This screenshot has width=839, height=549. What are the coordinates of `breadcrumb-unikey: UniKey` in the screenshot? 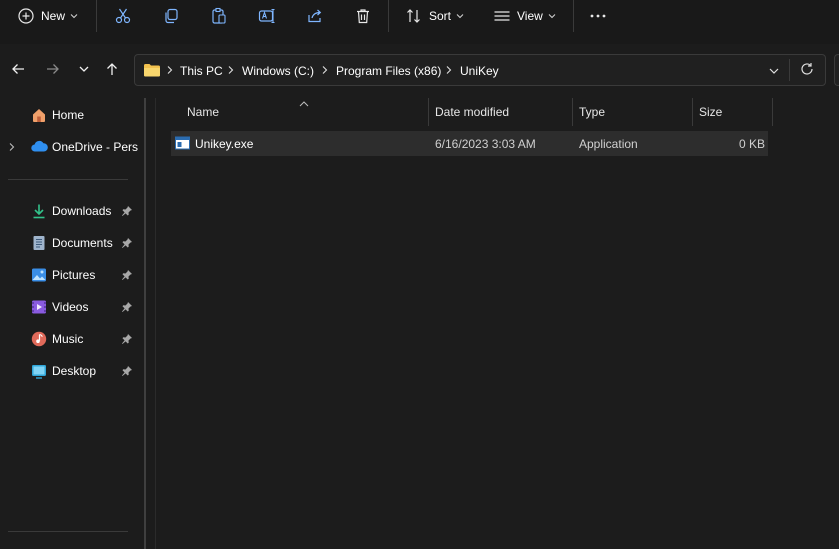 It's located at (479, 71).